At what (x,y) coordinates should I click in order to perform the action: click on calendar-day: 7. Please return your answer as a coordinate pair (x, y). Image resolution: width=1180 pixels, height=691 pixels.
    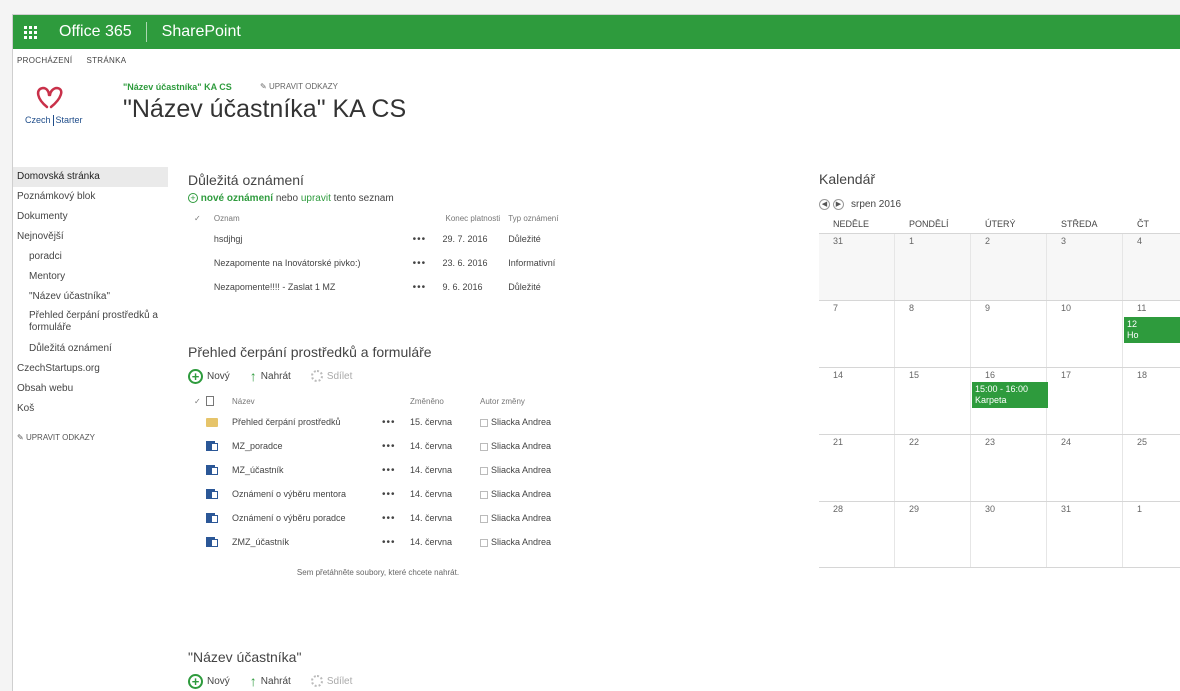
    Looking at the image, I should click on (857, 334).